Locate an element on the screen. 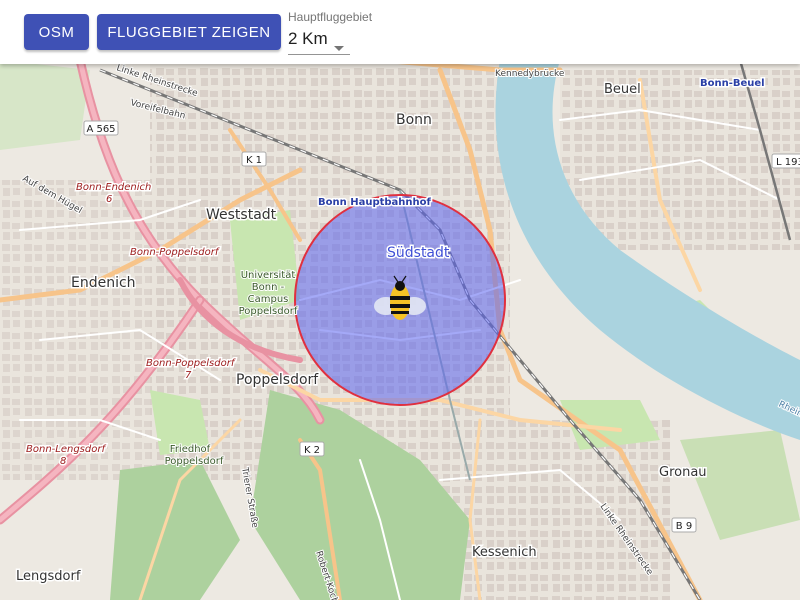  select-underline is located at coordinates (319, 54).